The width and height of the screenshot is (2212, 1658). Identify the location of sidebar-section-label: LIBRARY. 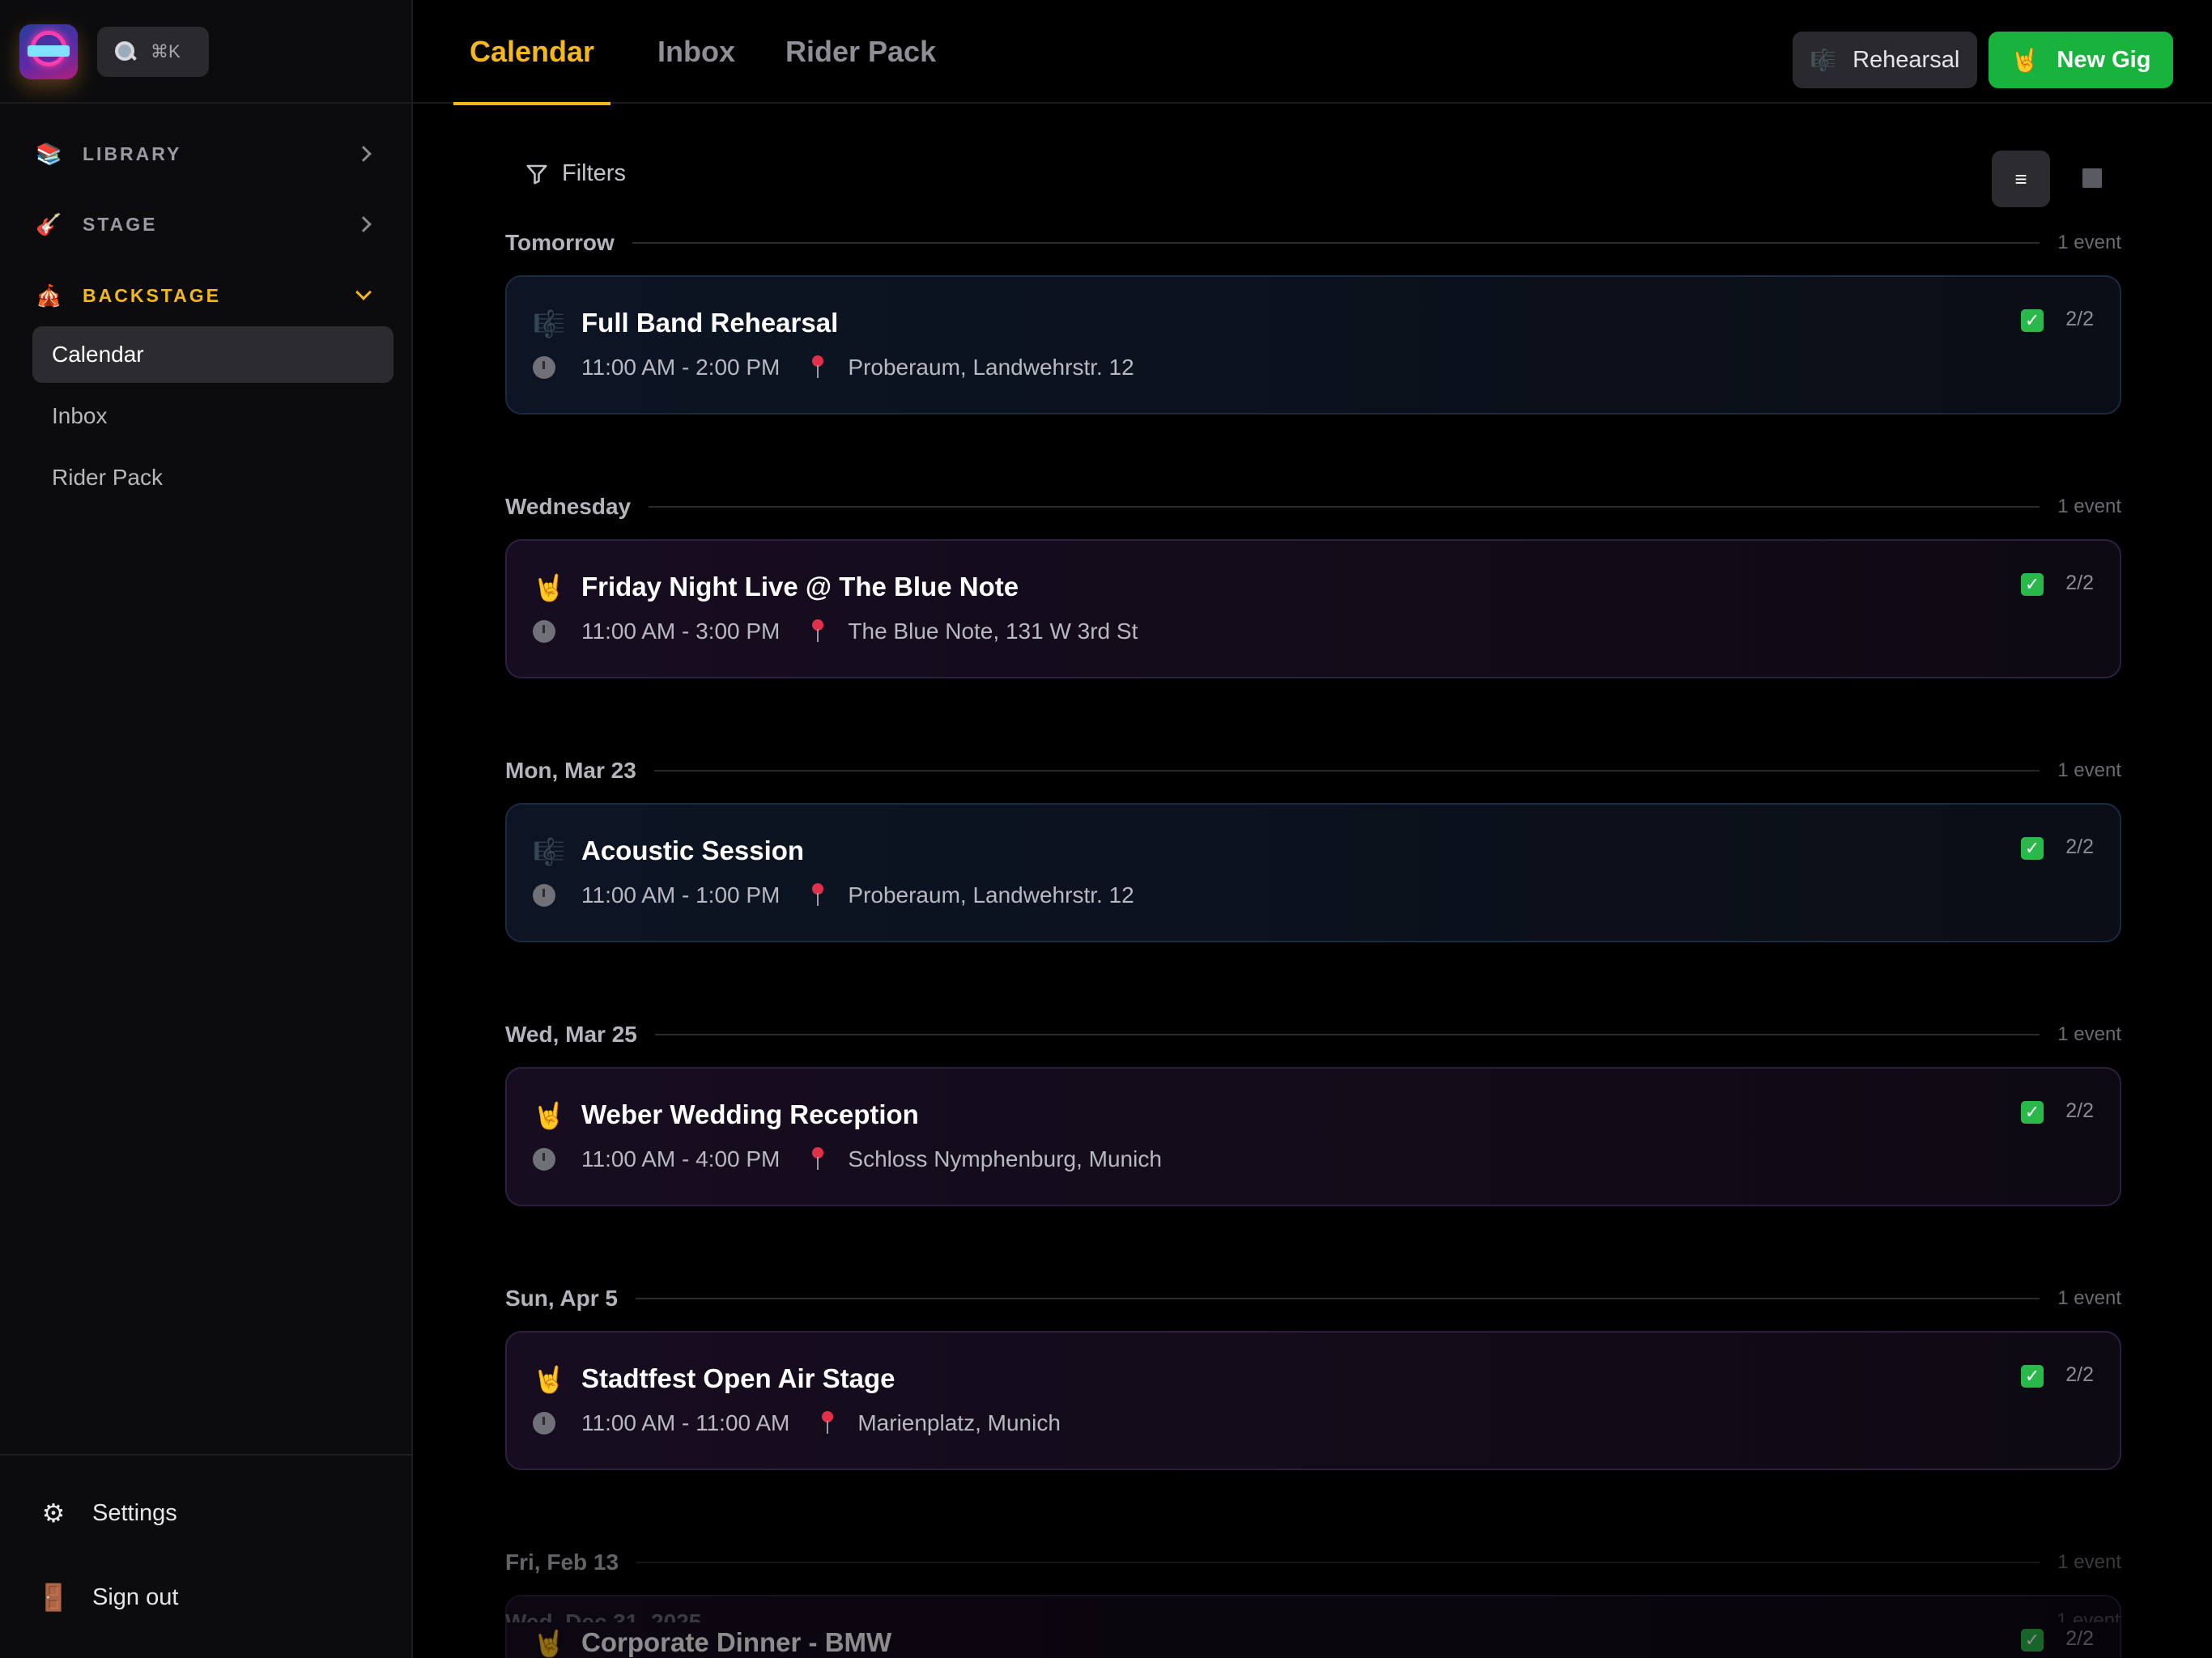
(133, 153).